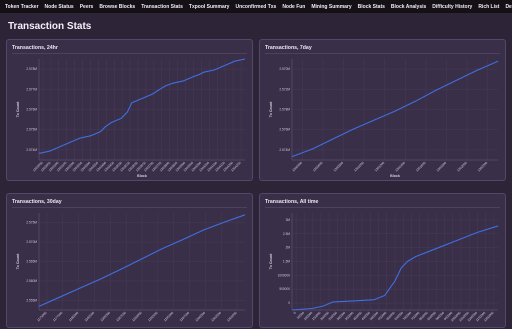  I want to click on x-tick-label: 1197500, so click(185, 317).